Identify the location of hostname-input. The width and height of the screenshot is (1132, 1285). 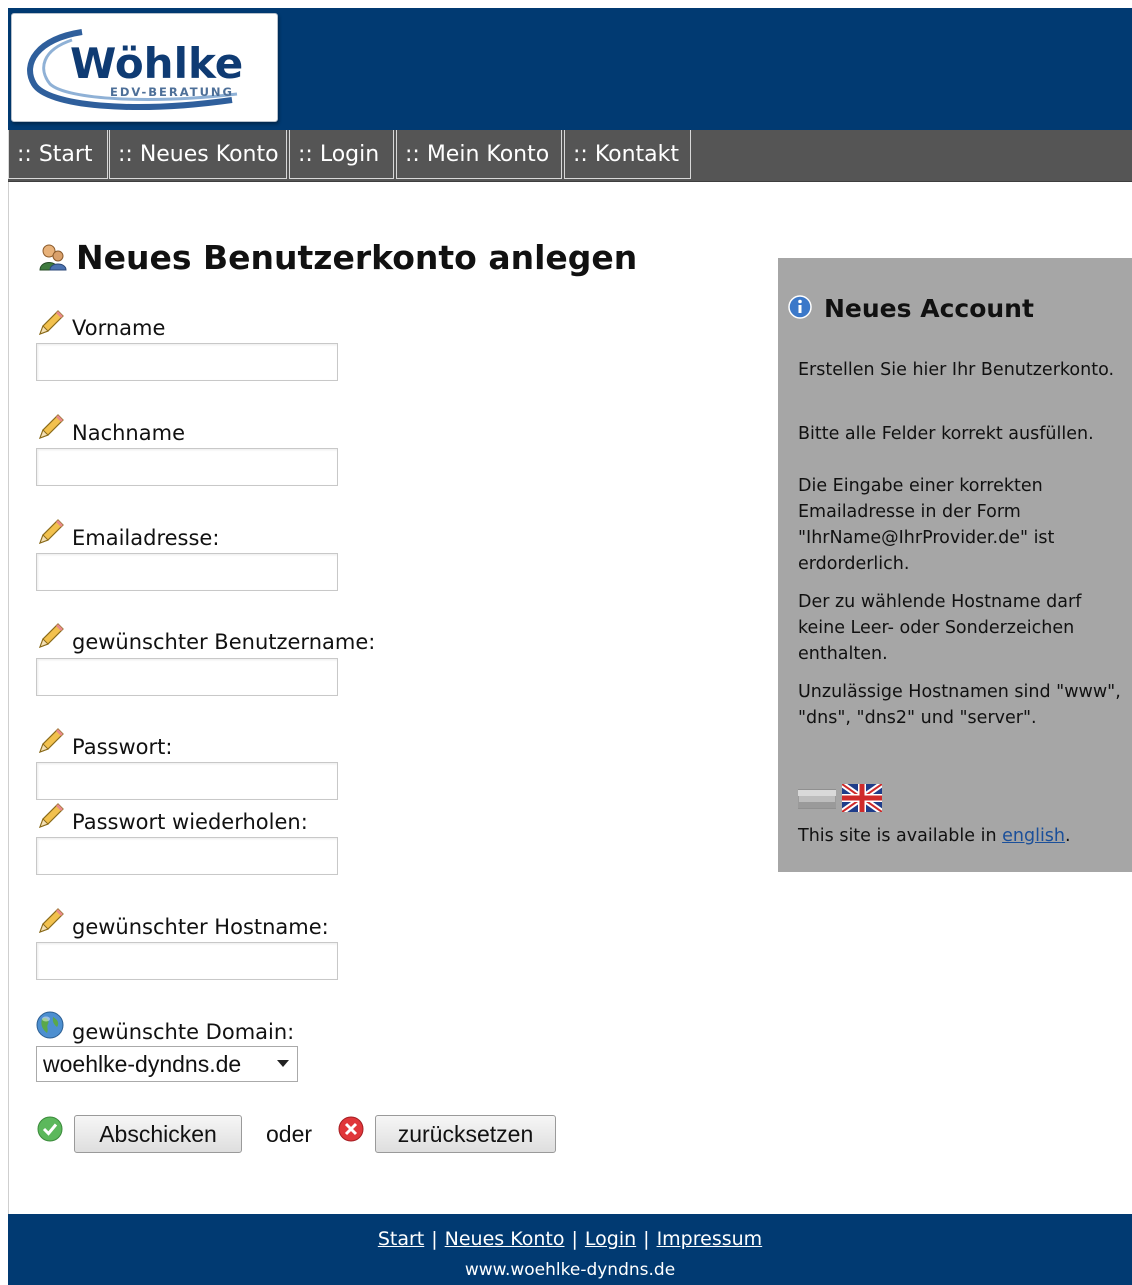
(187, 961).